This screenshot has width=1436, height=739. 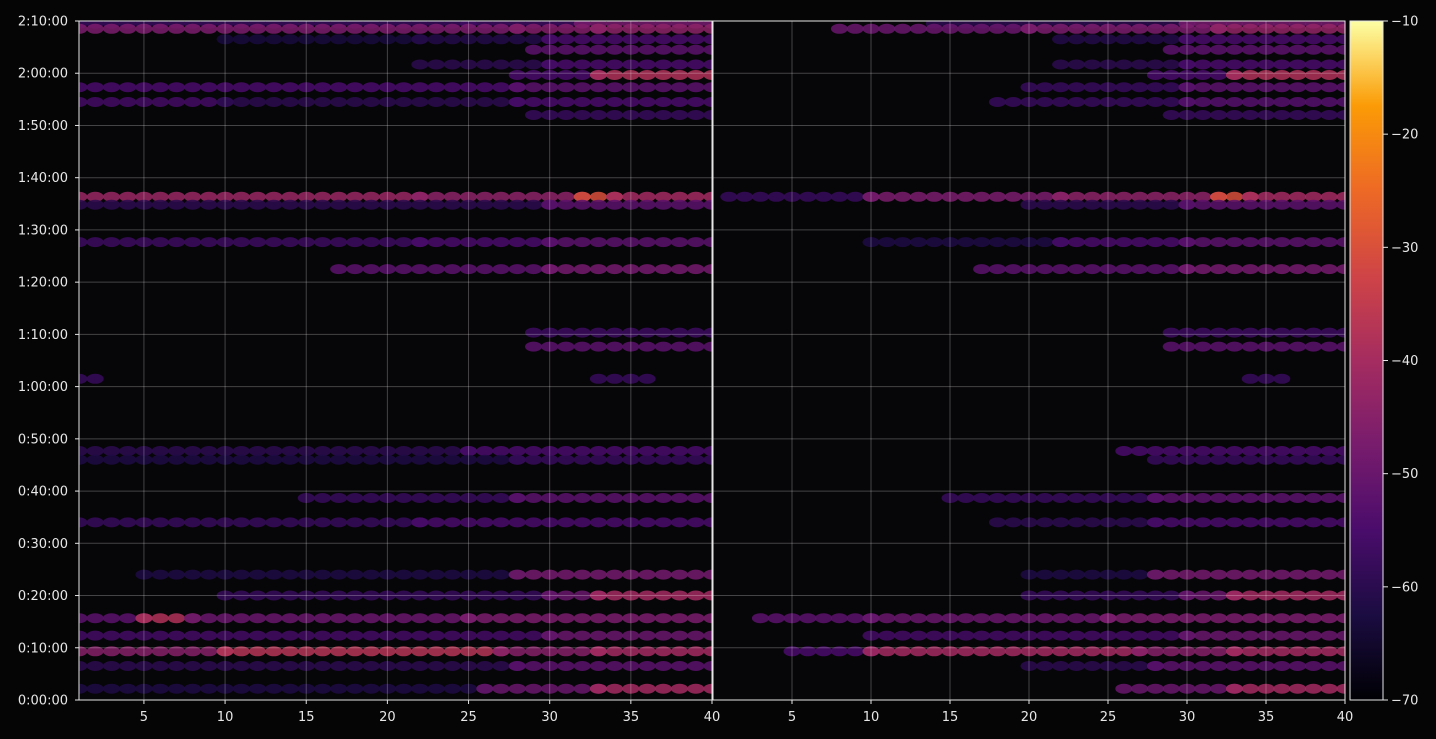 What do you see at coordinates (1108, 717) in the screenshot?
I see `x-tick-label: 25` at bounding box center [1108, 717].